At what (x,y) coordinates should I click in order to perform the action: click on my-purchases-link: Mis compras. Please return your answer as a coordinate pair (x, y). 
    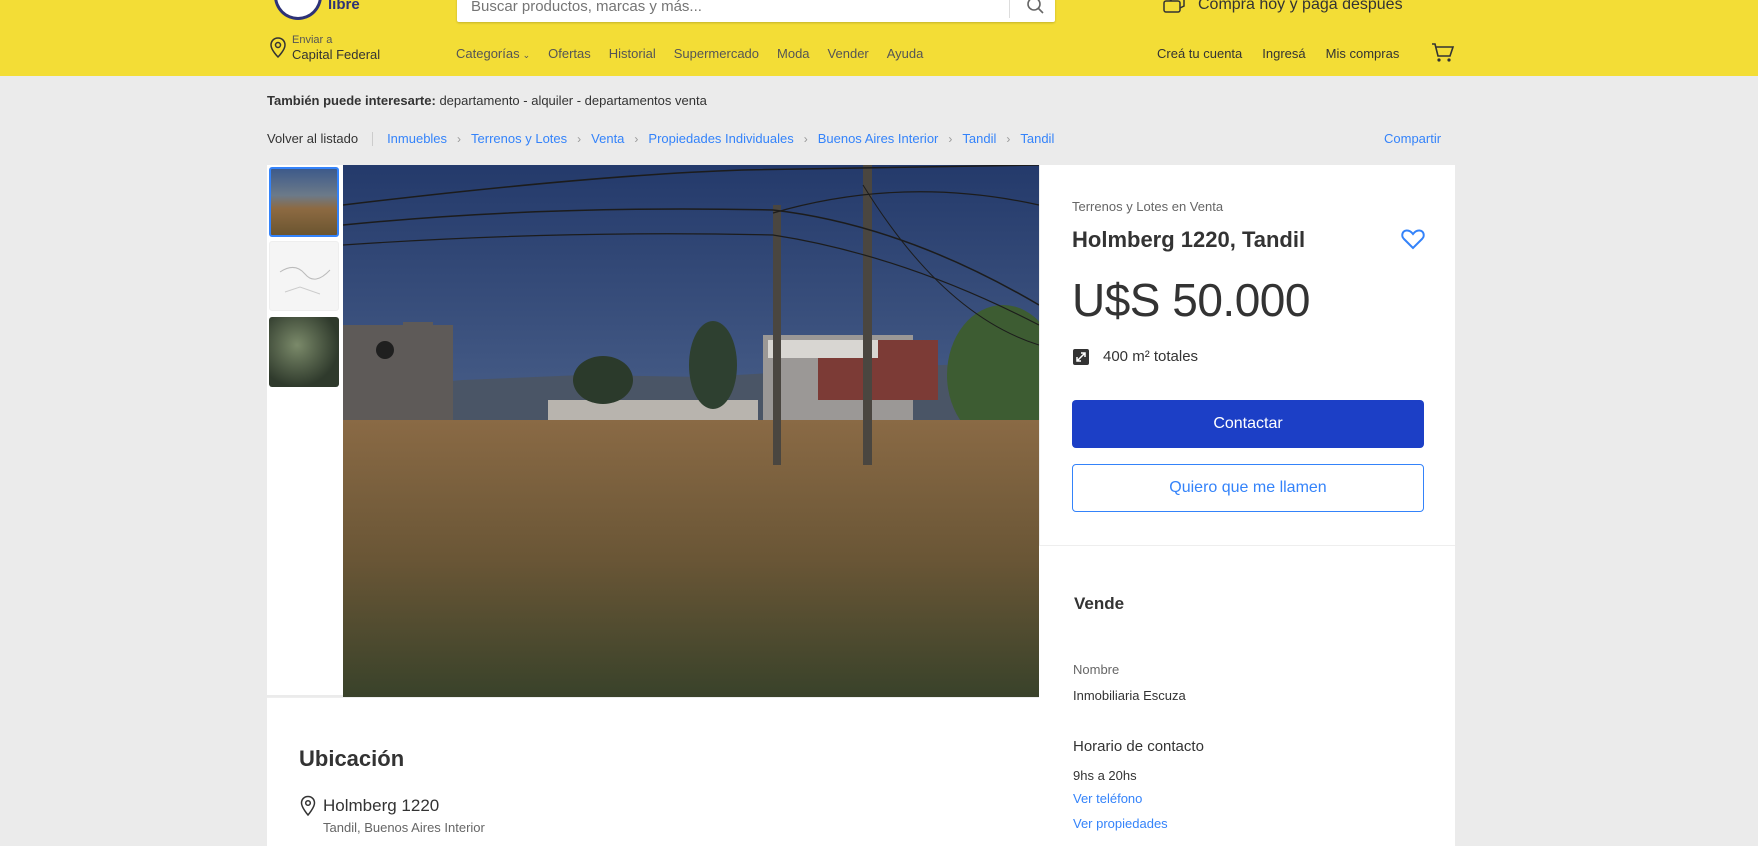
    Looking at the image, I should click on (1363, 53).